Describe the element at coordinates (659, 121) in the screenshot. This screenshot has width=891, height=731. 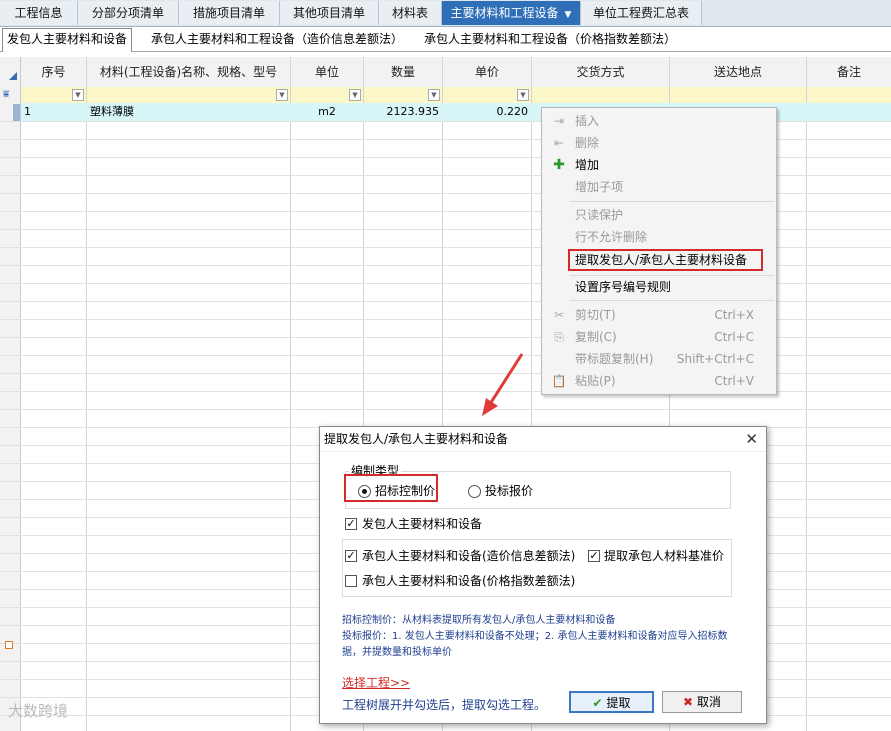
I see `menu-item-insert: ⇥ 插入` at that location.